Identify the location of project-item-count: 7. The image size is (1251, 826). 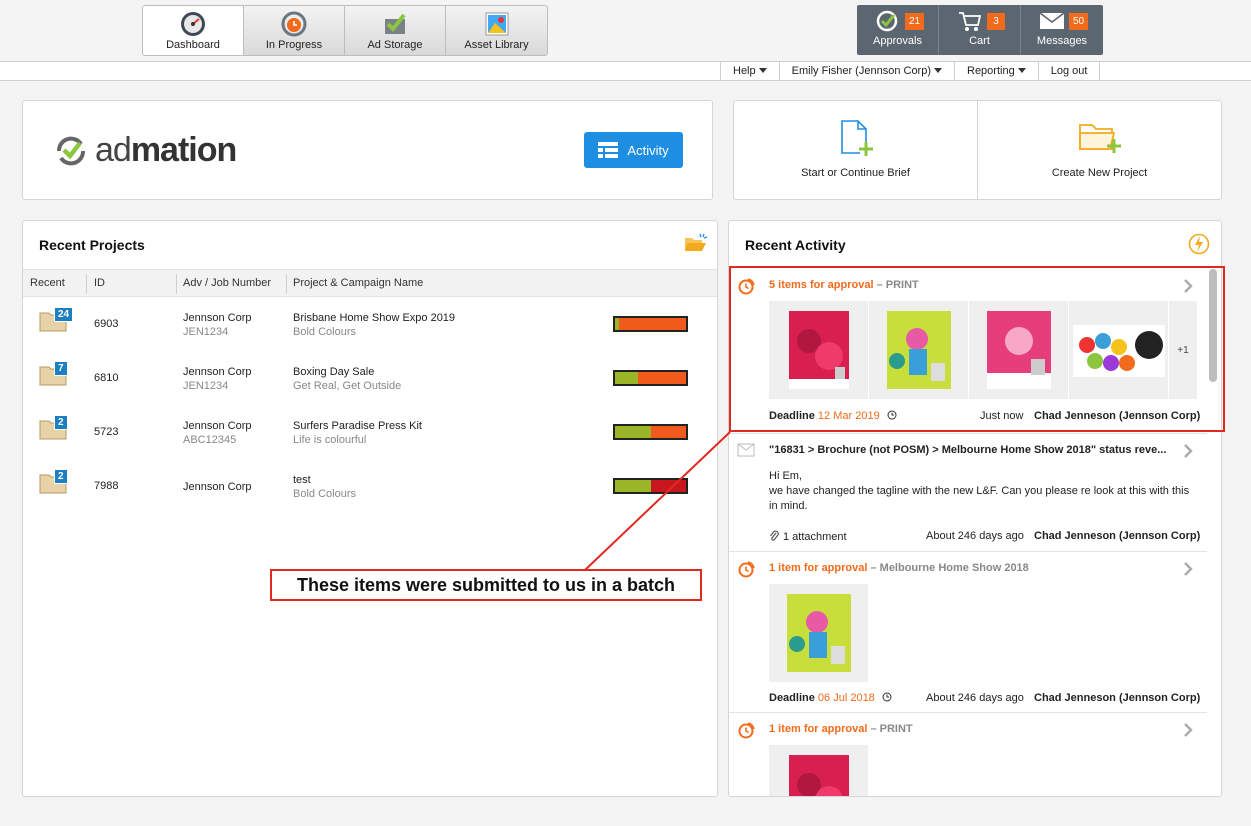
(61, 368).